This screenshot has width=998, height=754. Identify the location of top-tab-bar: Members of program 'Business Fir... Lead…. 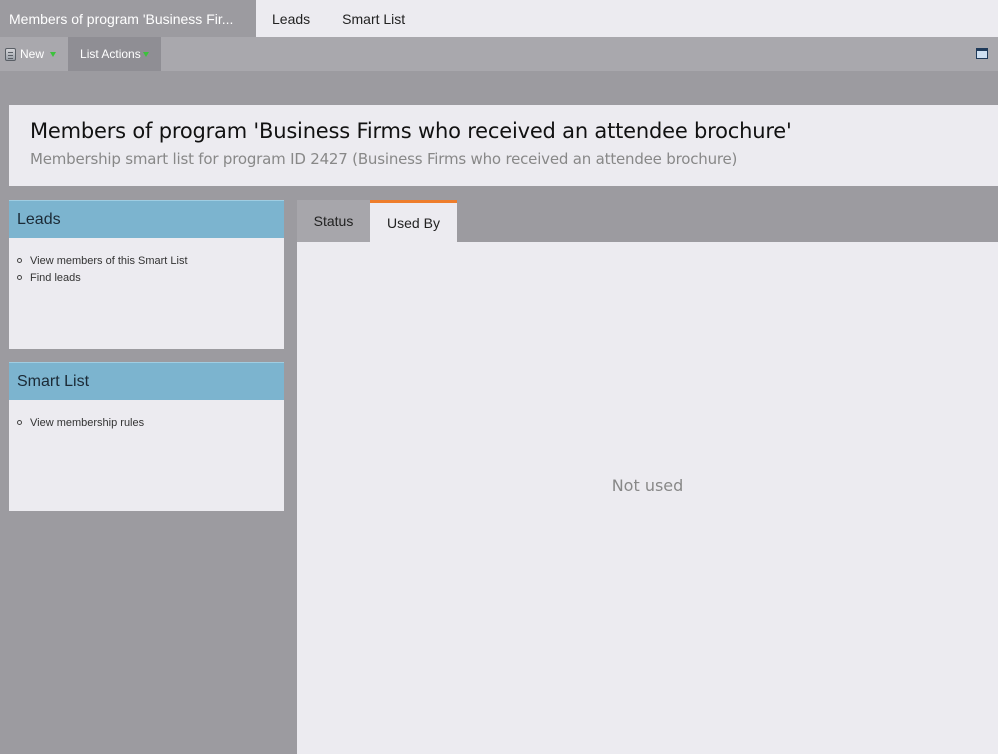
(499, 18).